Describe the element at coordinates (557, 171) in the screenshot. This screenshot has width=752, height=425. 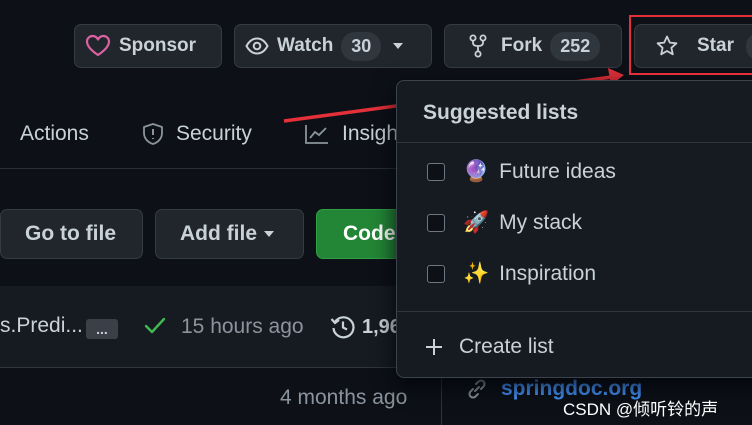
I see `list-label: Future ideas` at that location.